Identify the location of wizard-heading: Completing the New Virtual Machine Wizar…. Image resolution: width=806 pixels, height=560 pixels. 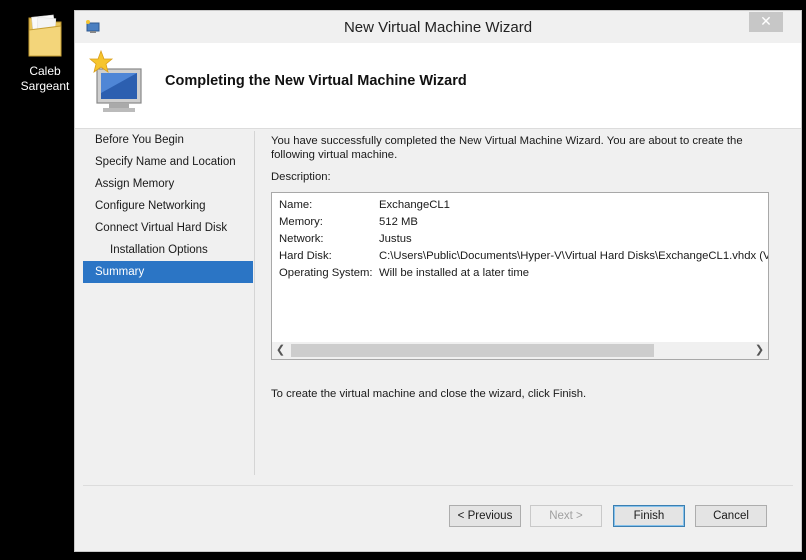
(316, 81).